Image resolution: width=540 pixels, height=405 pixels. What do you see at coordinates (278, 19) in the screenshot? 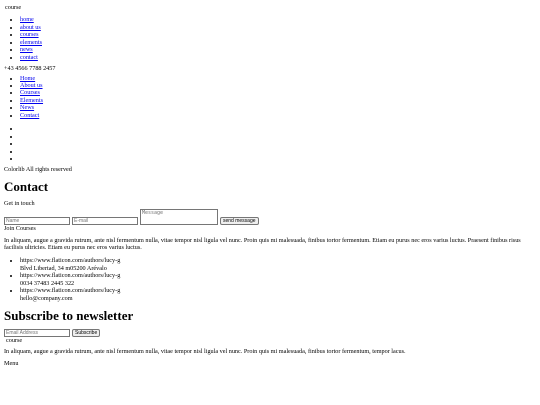
I see `nav-item-home: home` at bounding box center [278, 19].